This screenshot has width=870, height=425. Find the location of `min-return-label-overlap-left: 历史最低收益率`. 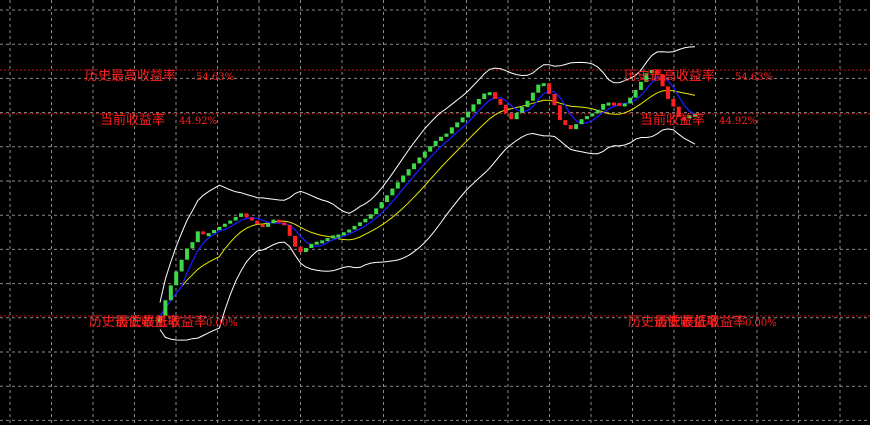

min-return-label-overlap-left: 历史最低收益率 is located at coordinates (161, 322).